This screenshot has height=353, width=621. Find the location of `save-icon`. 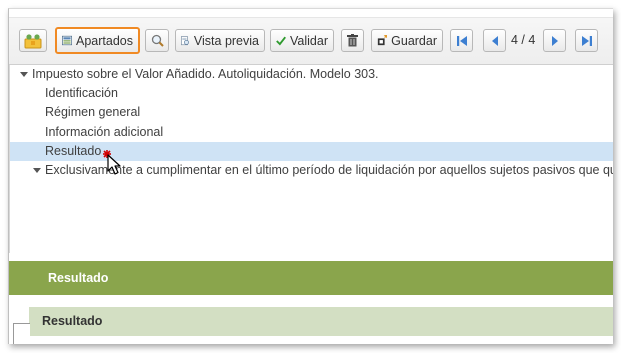

save-icon is located at coordinates (382, 40).